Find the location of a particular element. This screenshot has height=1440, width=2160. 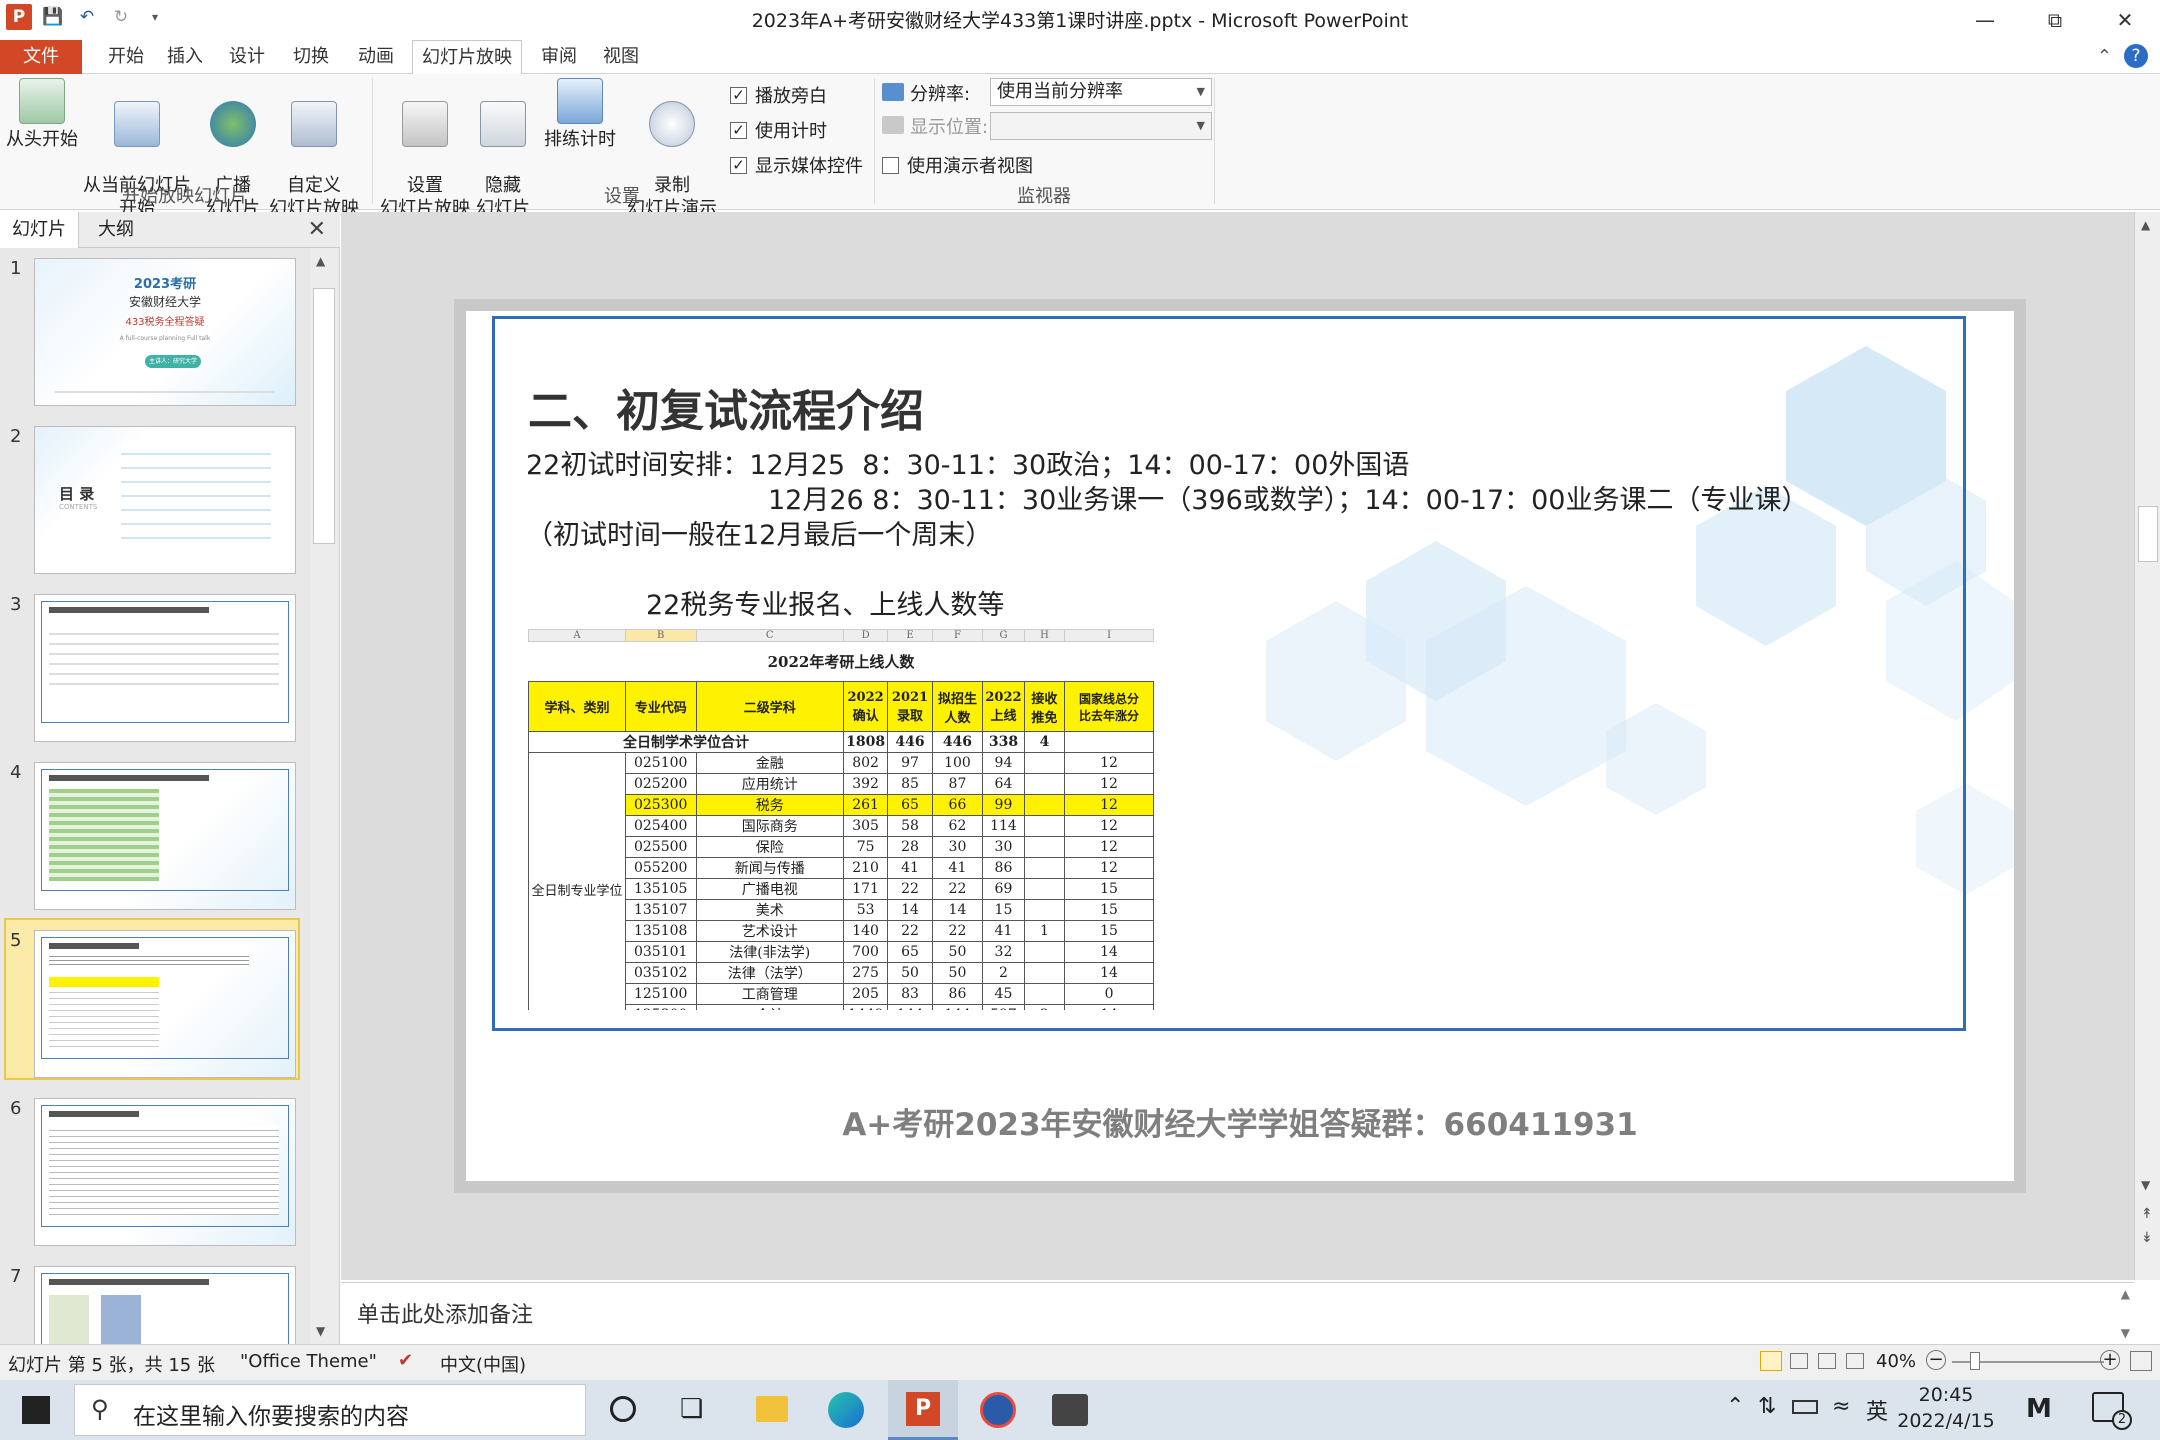

slide-thumb-2: 目 录 CONTENTS is located at coordinates (165, 500).